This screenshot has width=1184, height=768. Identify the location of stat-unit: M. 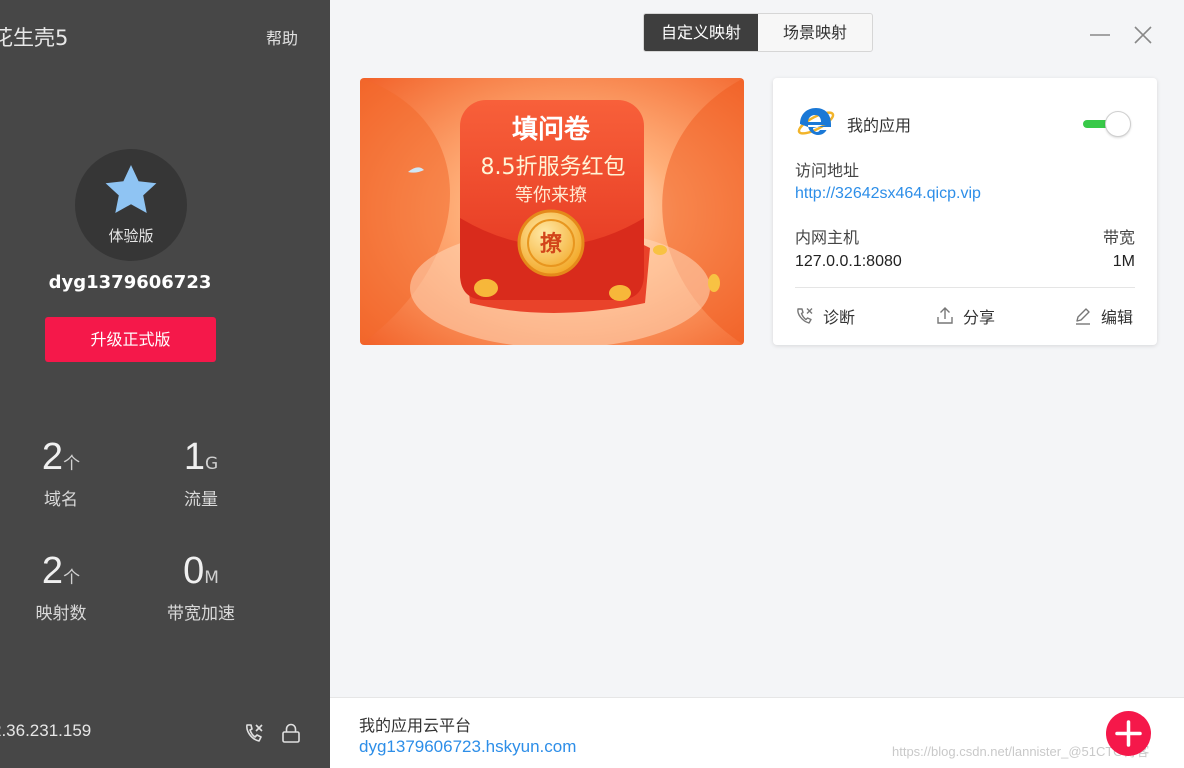
(211, 578).